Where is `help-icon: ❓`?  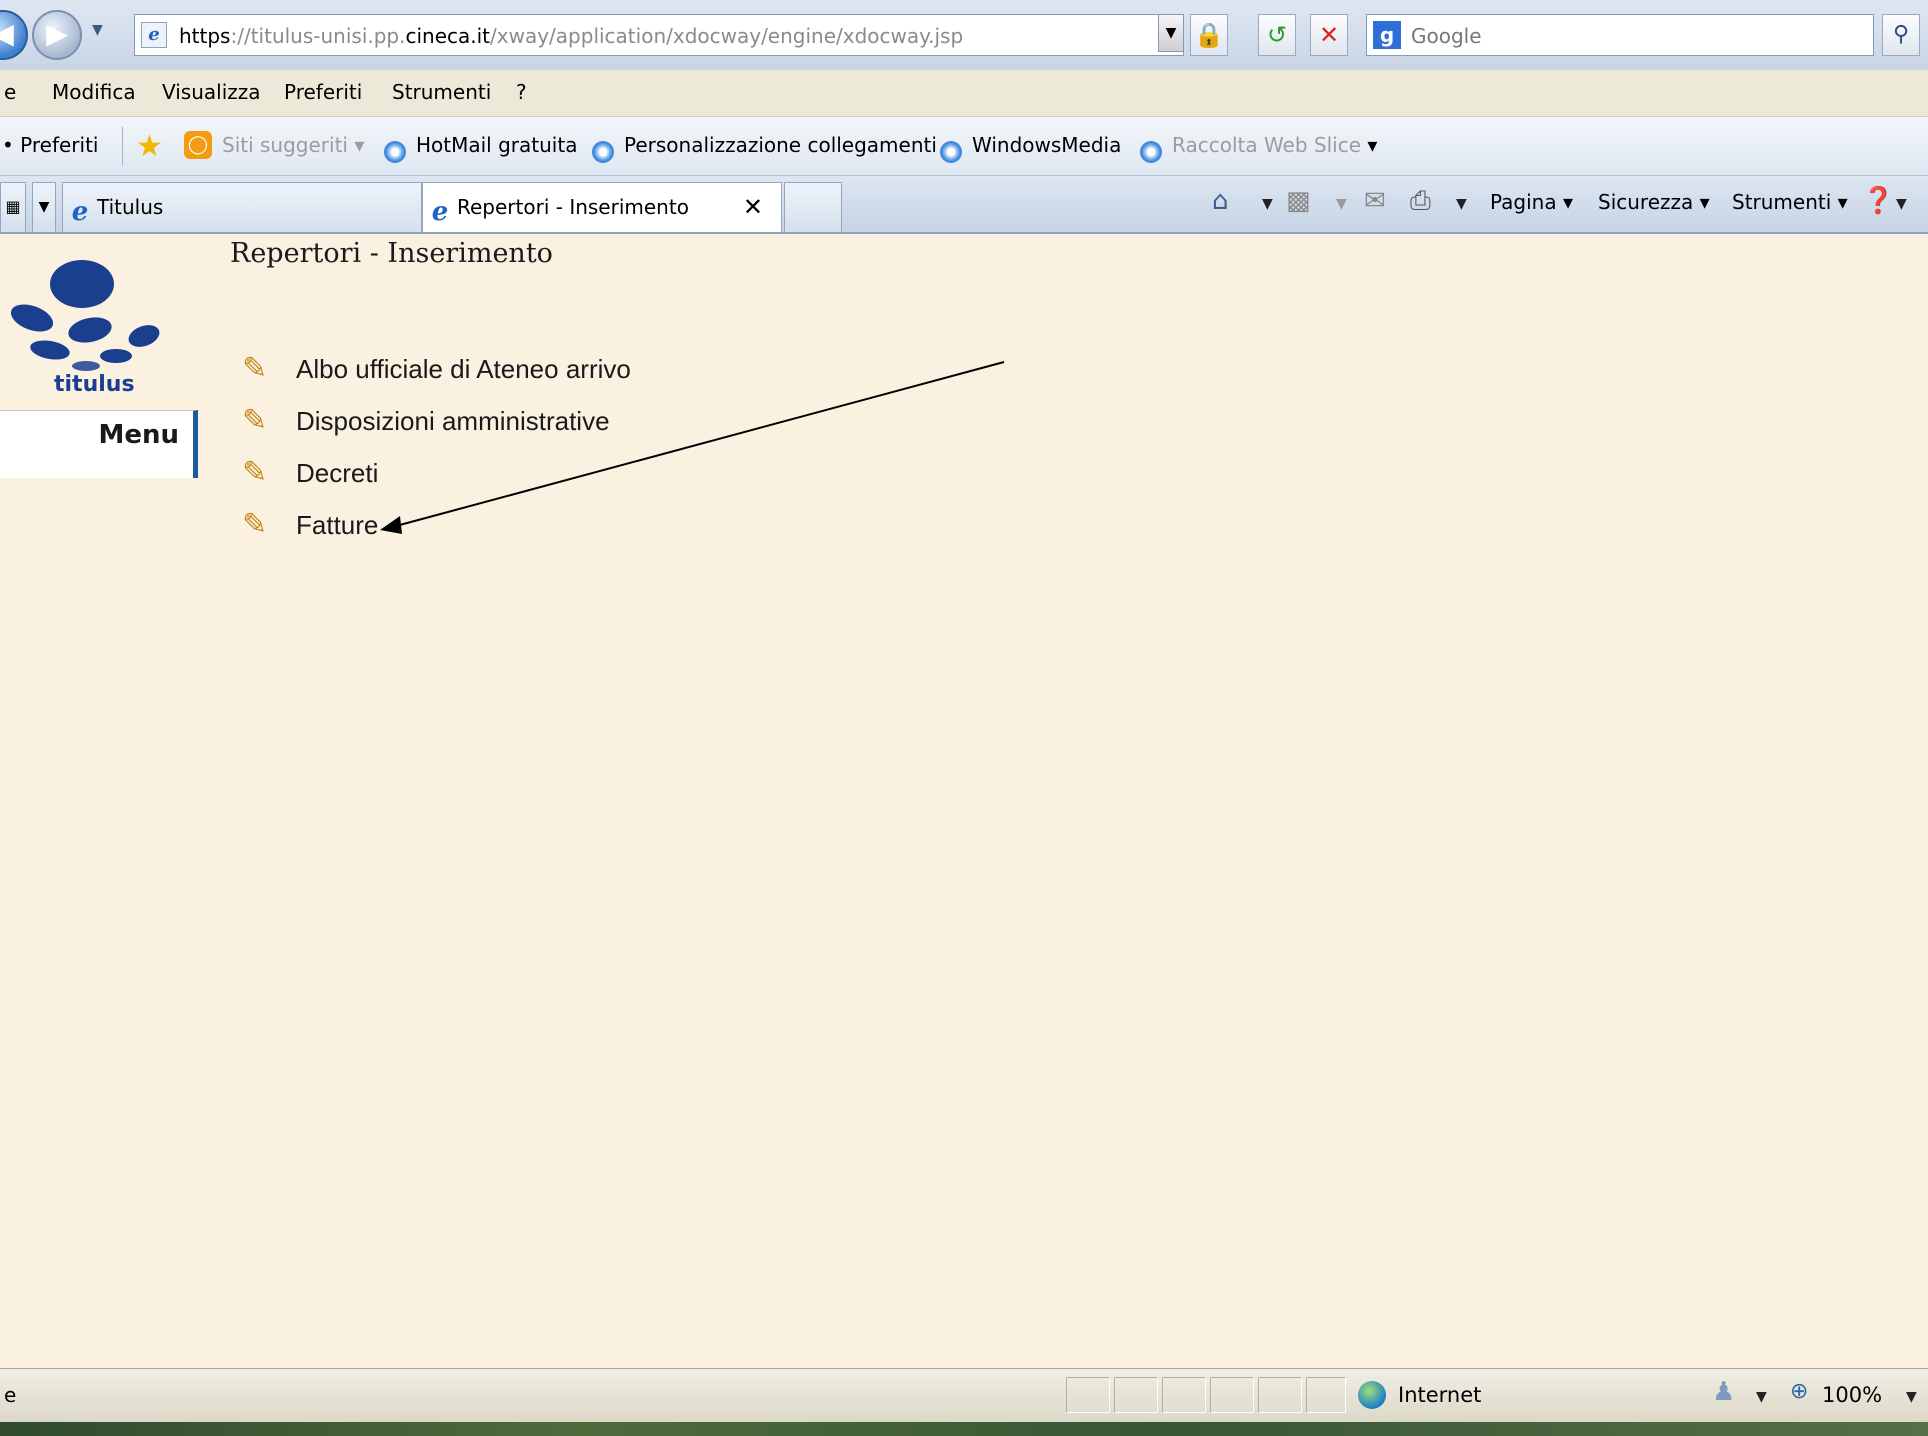
help-icon: ❓ is located at coordinates (1878, 201).